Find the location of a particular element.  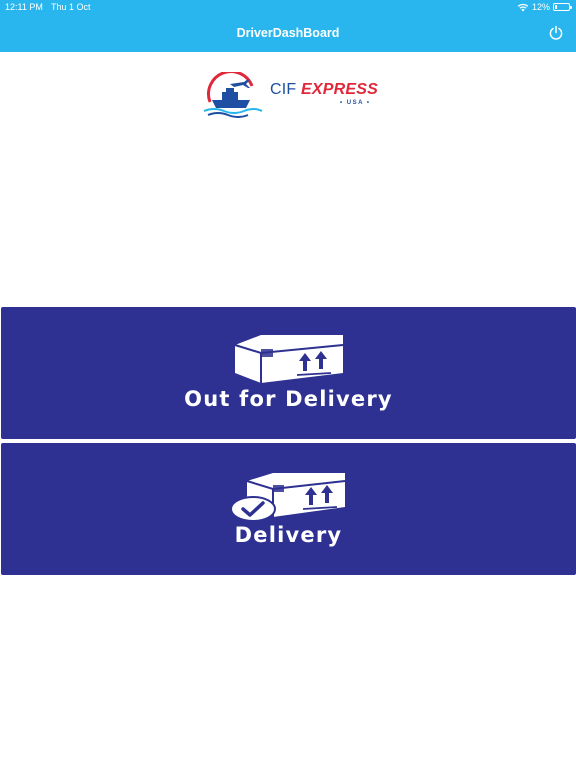

package-upload-icon is located at coordinates (288, 359).